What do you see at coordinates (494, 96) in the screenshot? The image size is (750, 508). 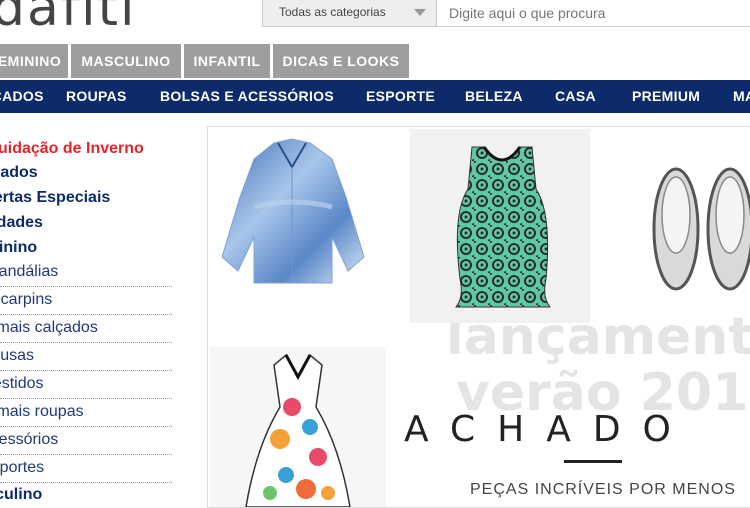 I see `nav-item-beleza: BELEZA` at bounding box center [494, 96].